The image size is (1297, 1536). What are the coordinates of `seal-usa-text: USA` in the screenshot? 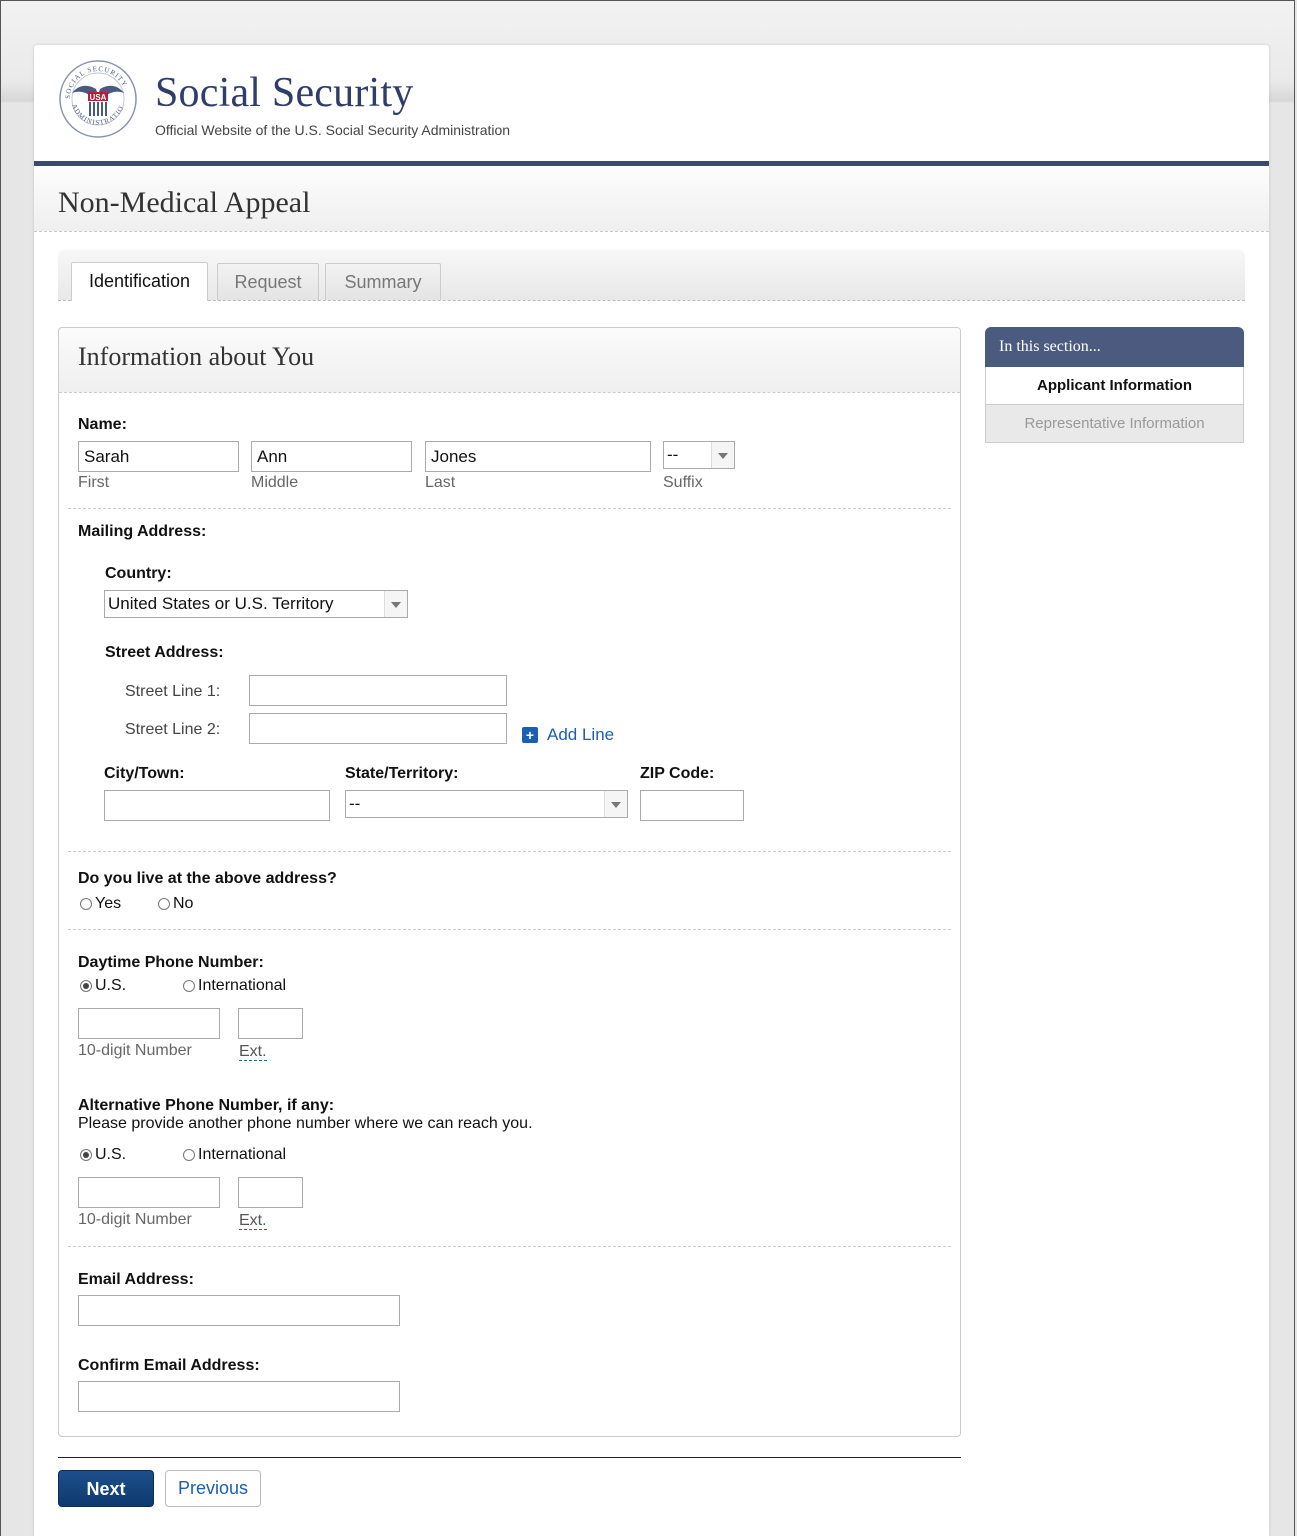 It's located at (98, 97).